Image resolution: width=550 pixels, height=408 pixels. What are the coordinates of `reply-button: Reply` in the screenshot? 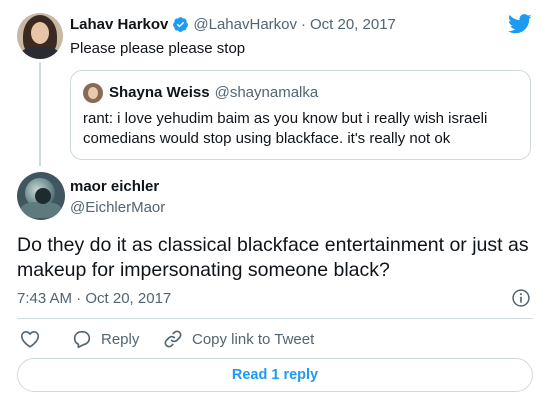 It's located at (105, 339).